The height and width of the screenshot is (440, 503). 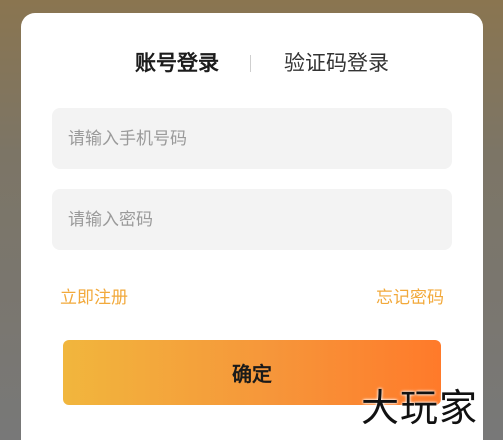 What do you see at coordinates (252, 138) in the screenshot?
I see `phone-input` at bounding box center [252, 138].